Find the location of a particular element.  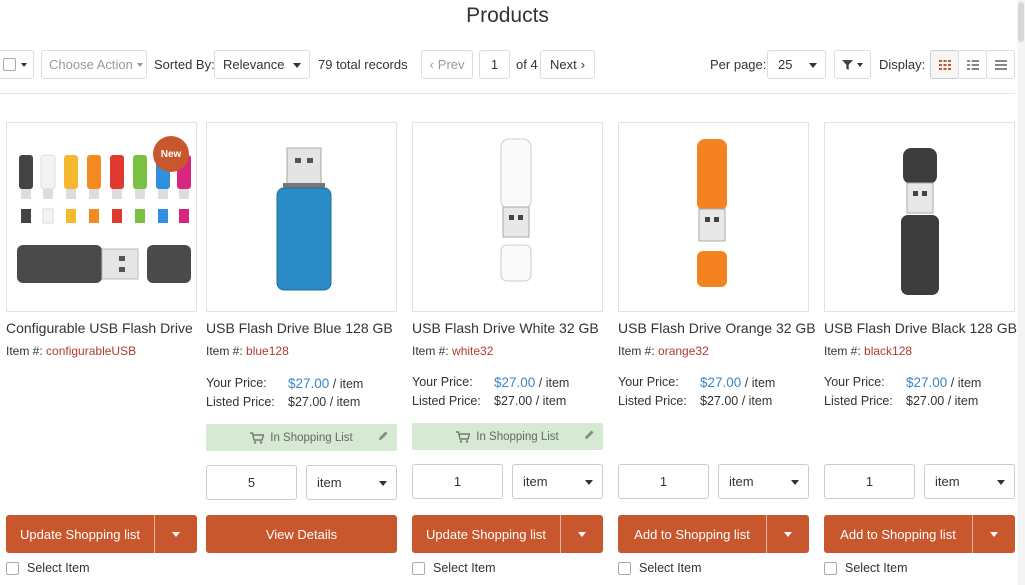

product-item-number: Item #: blue128 is located at coordinates (247, 351).